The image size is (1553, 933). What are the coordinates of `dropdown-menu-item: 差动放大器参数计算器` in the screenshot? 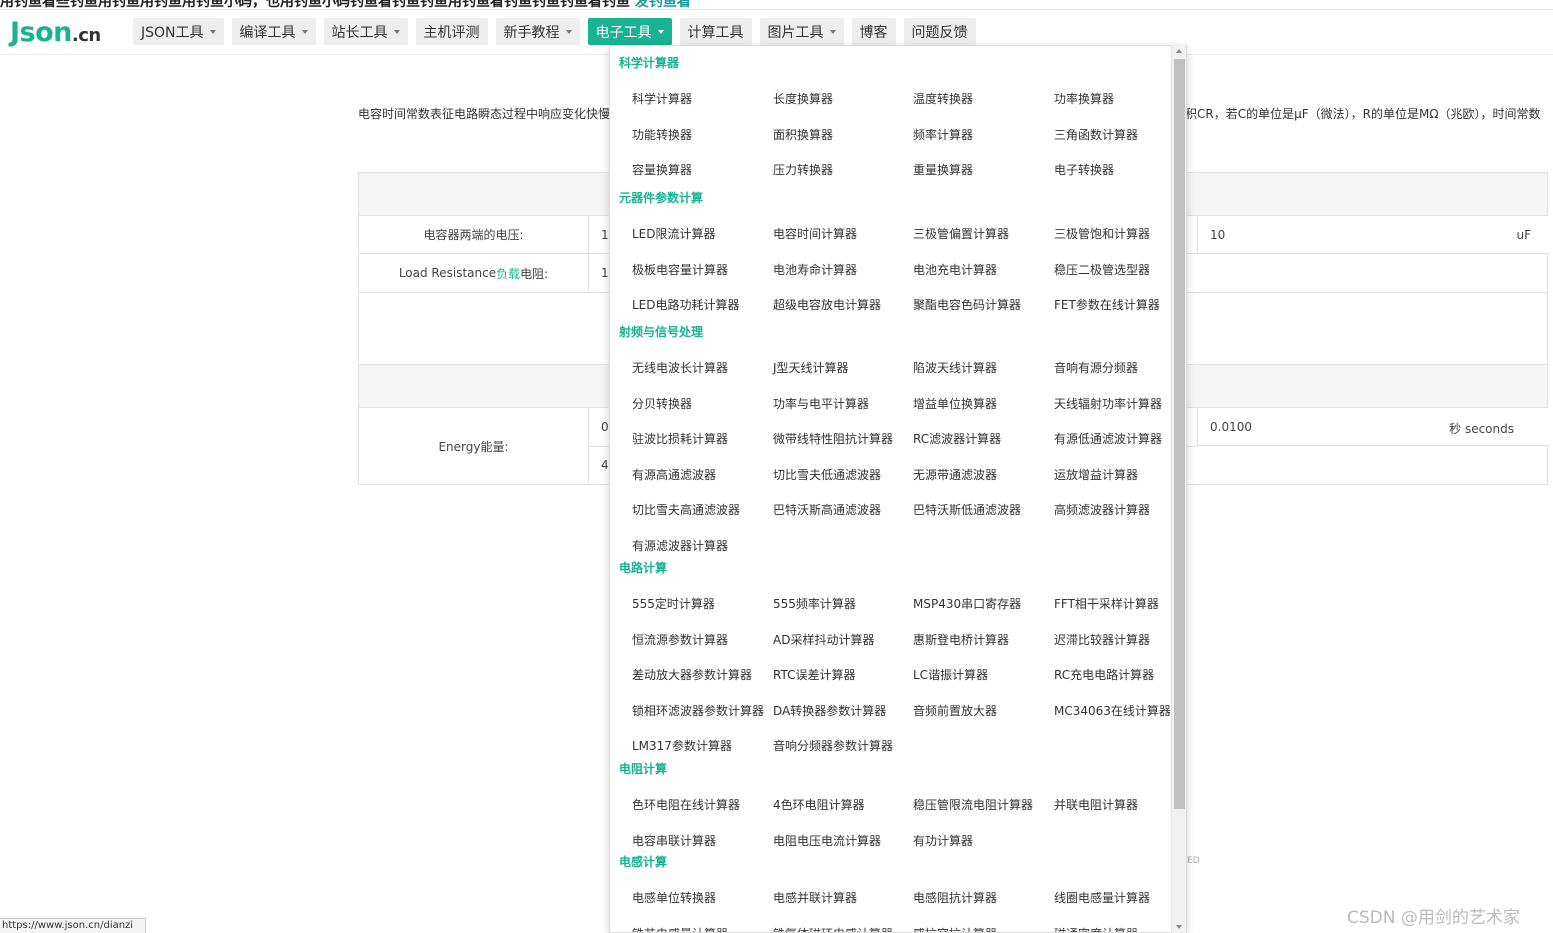 It's located at (692, 674).